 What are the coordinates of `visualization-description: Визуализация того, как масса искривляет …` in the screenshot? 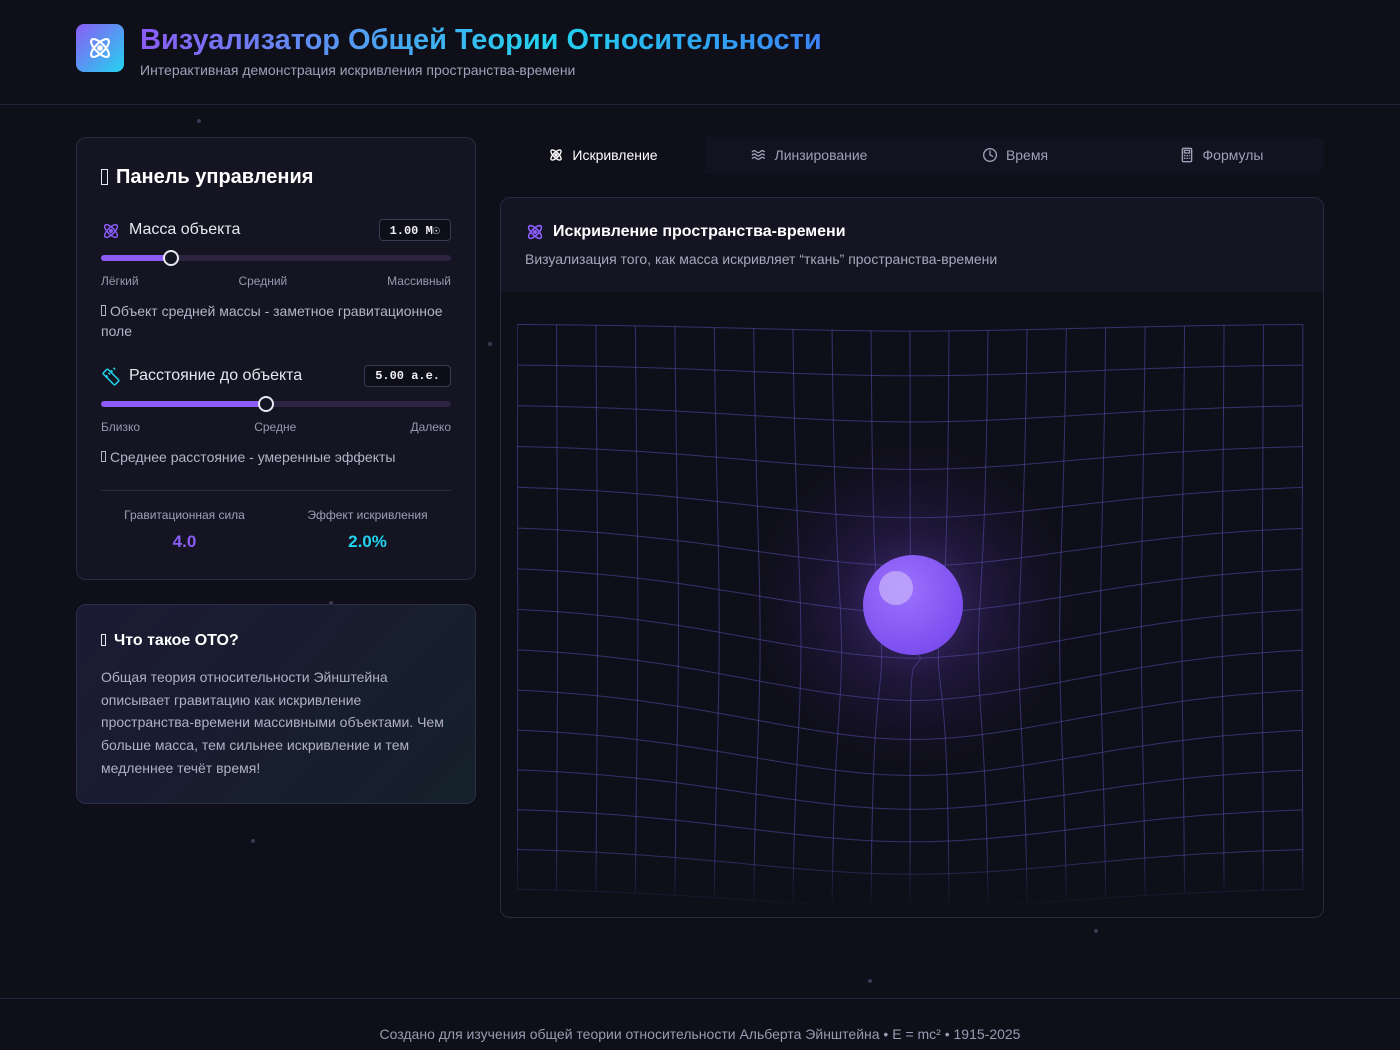 It's located at (761, 259).